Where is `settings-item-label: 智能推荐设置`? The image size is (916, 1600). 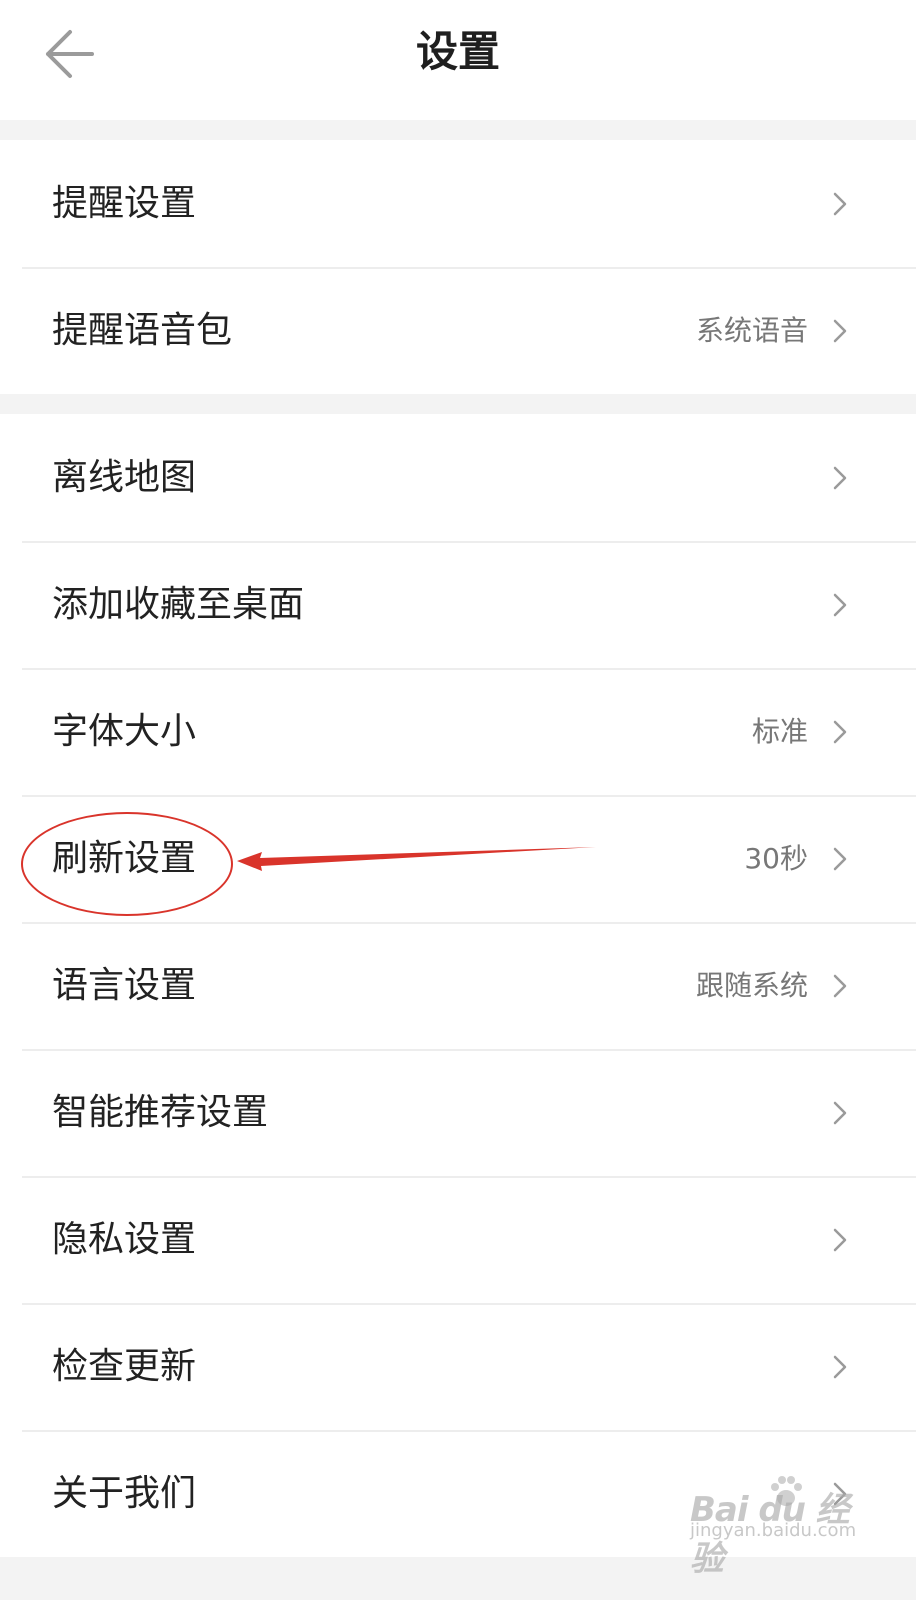 settings-item-label: 智能推荐设置 is located at coordinates (160, 1112).